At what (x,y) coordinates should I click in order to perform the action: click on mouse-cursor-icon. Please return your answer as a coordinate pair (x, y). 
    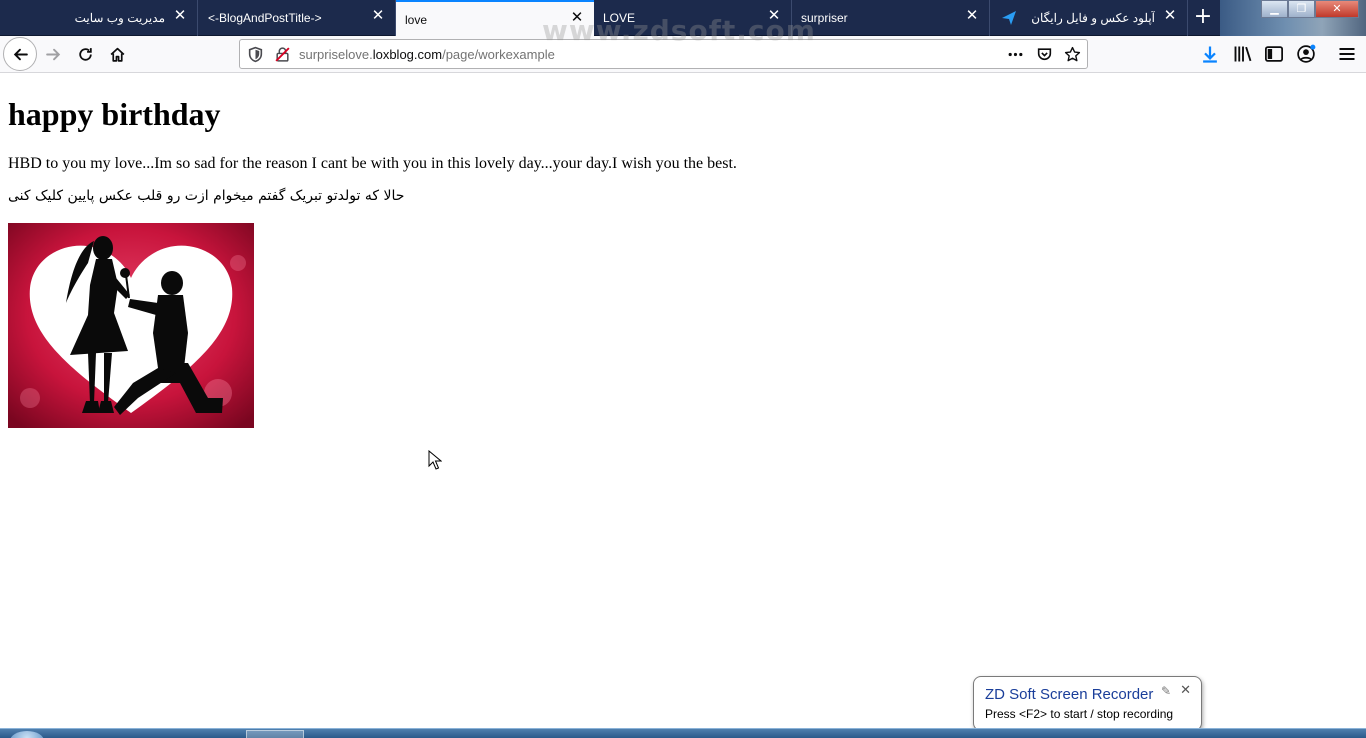
    Looking at the image, I should click on (435, 460).